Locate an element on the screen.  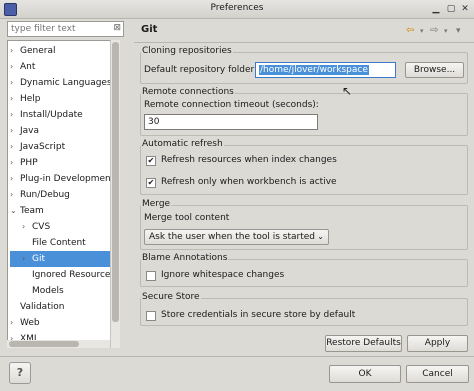
tree-item-label: Ignored Resources is located at coordinates (74, 275).